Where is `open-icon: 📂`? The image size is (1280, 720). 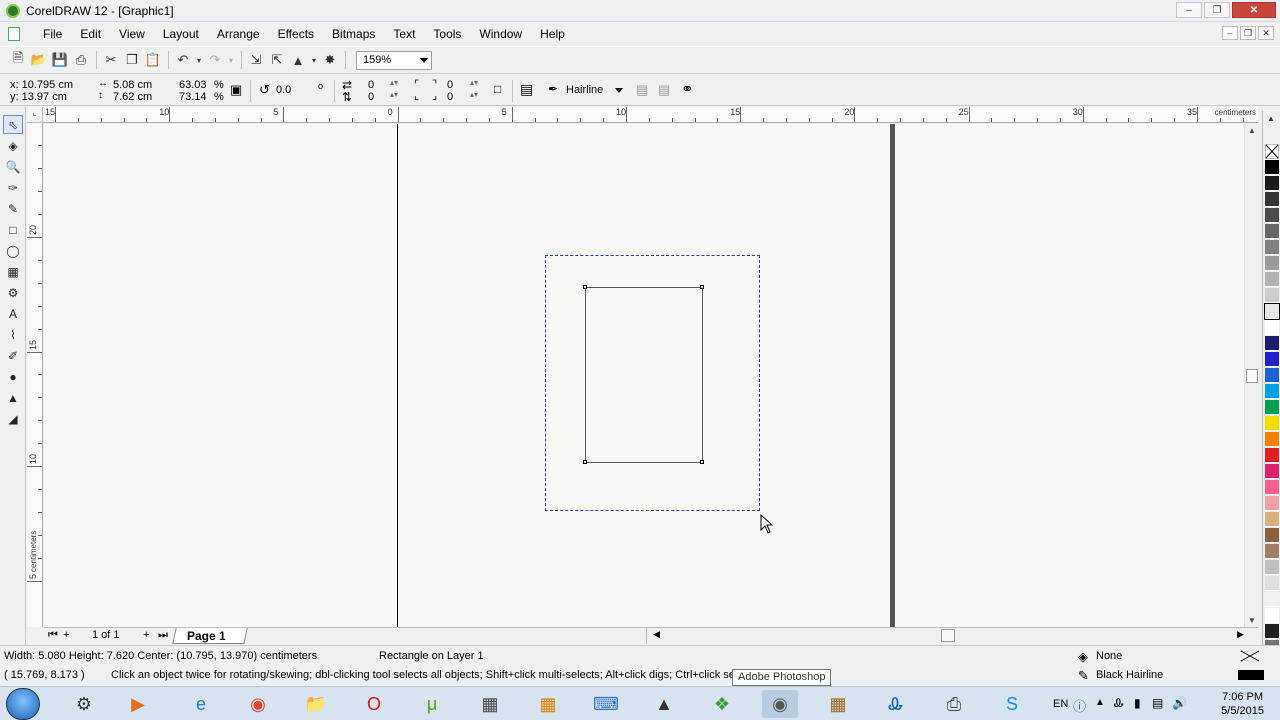 open-icon: 📂 is located at coordinates (39, 60).